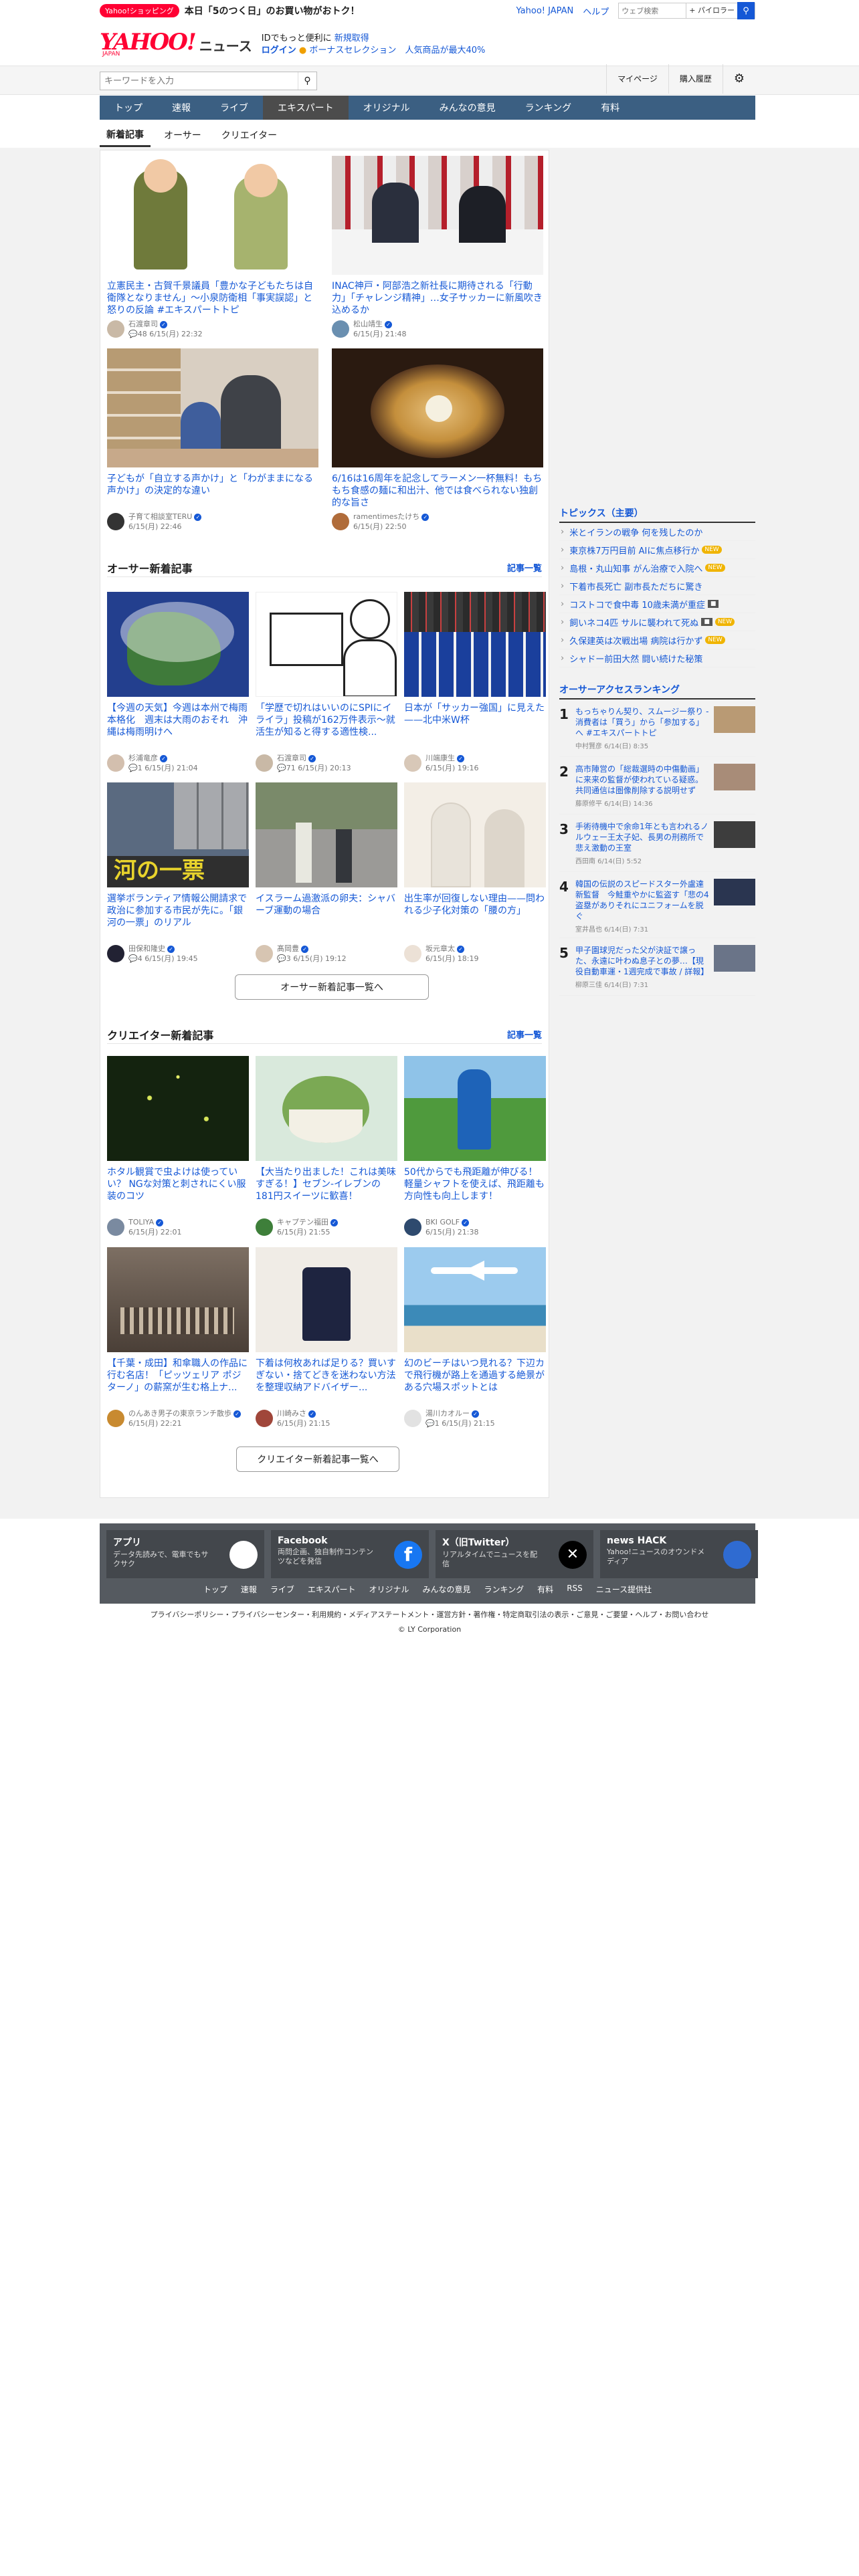  Describe the element at coordinates (657, 550) in the screenshot. I see `topic-item: 東京株7万円目前 AIに焦点移行かNEW` at that location.